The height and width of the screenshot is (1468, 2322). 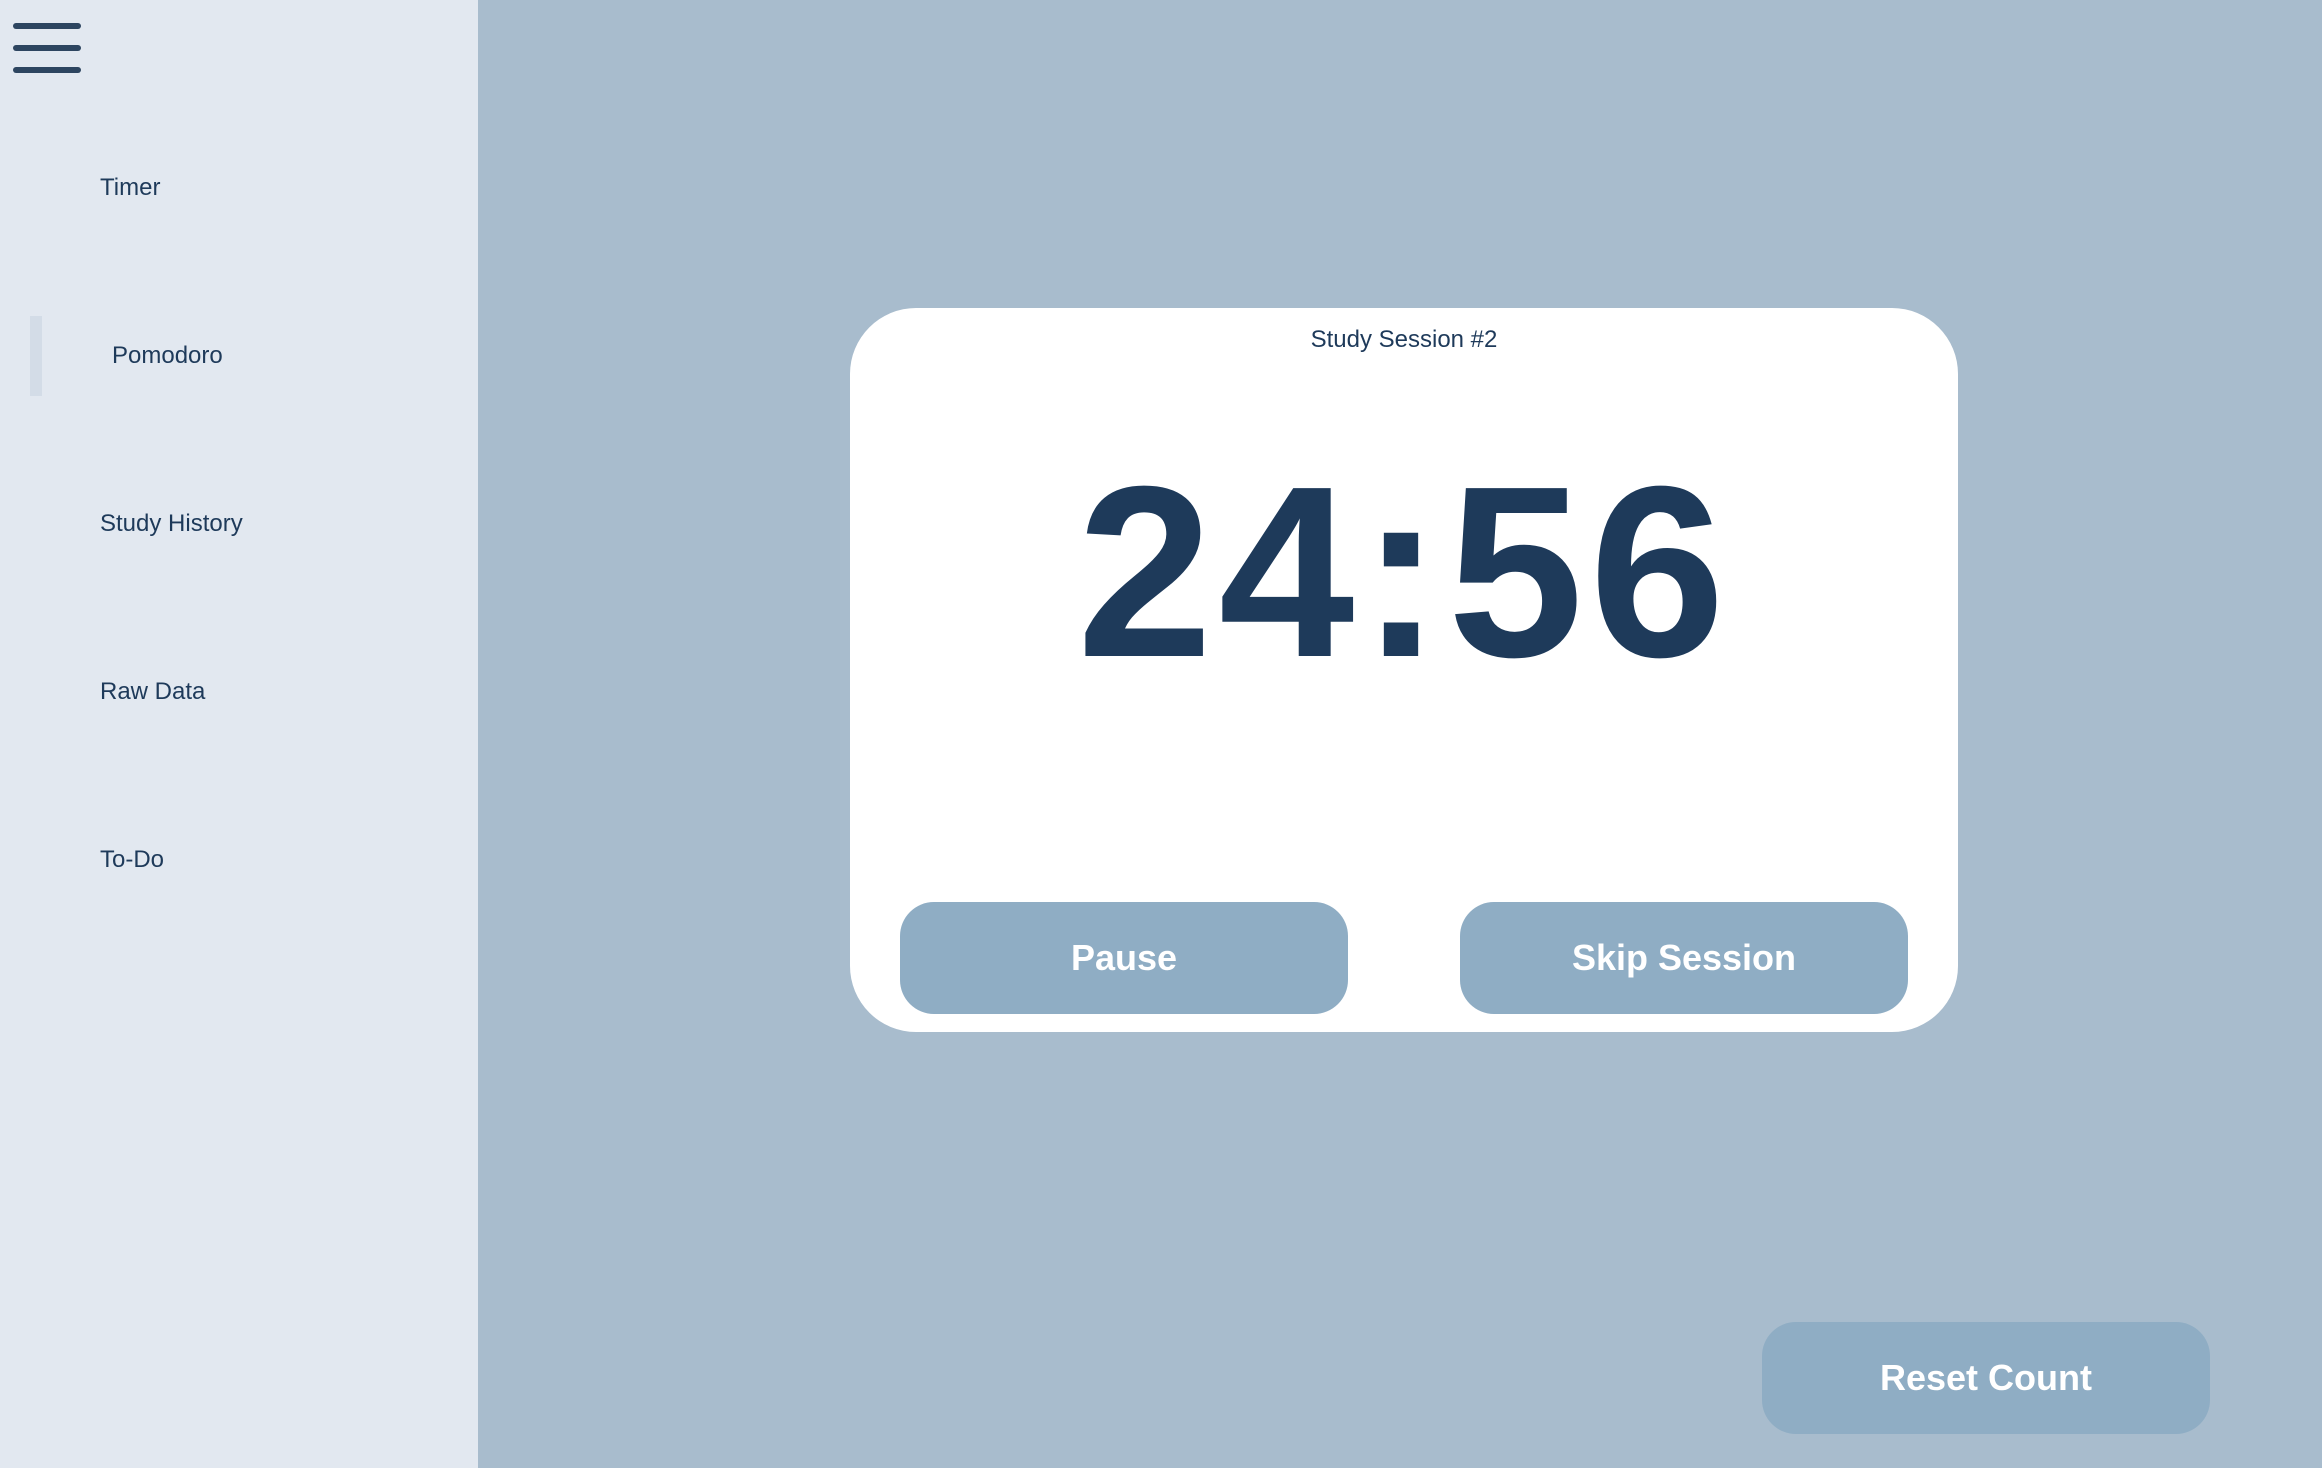 What do you see at coordinates (1124, 958) in the screenshot?
I see `pause-button: Pause` at bounding box center [1124, 958].